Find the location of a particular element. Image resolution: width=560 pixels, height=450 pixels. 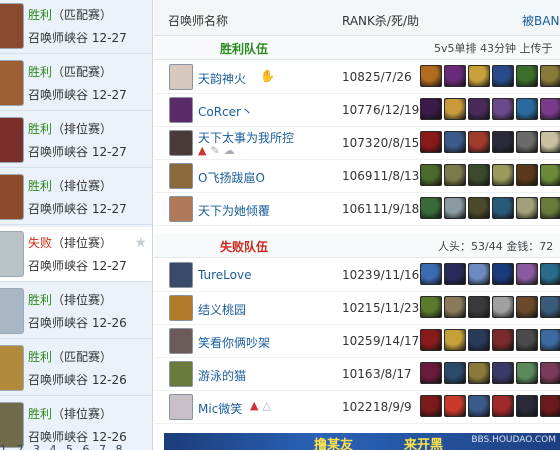

game-mode: （排位赛） is located at coordinates (82, 186).